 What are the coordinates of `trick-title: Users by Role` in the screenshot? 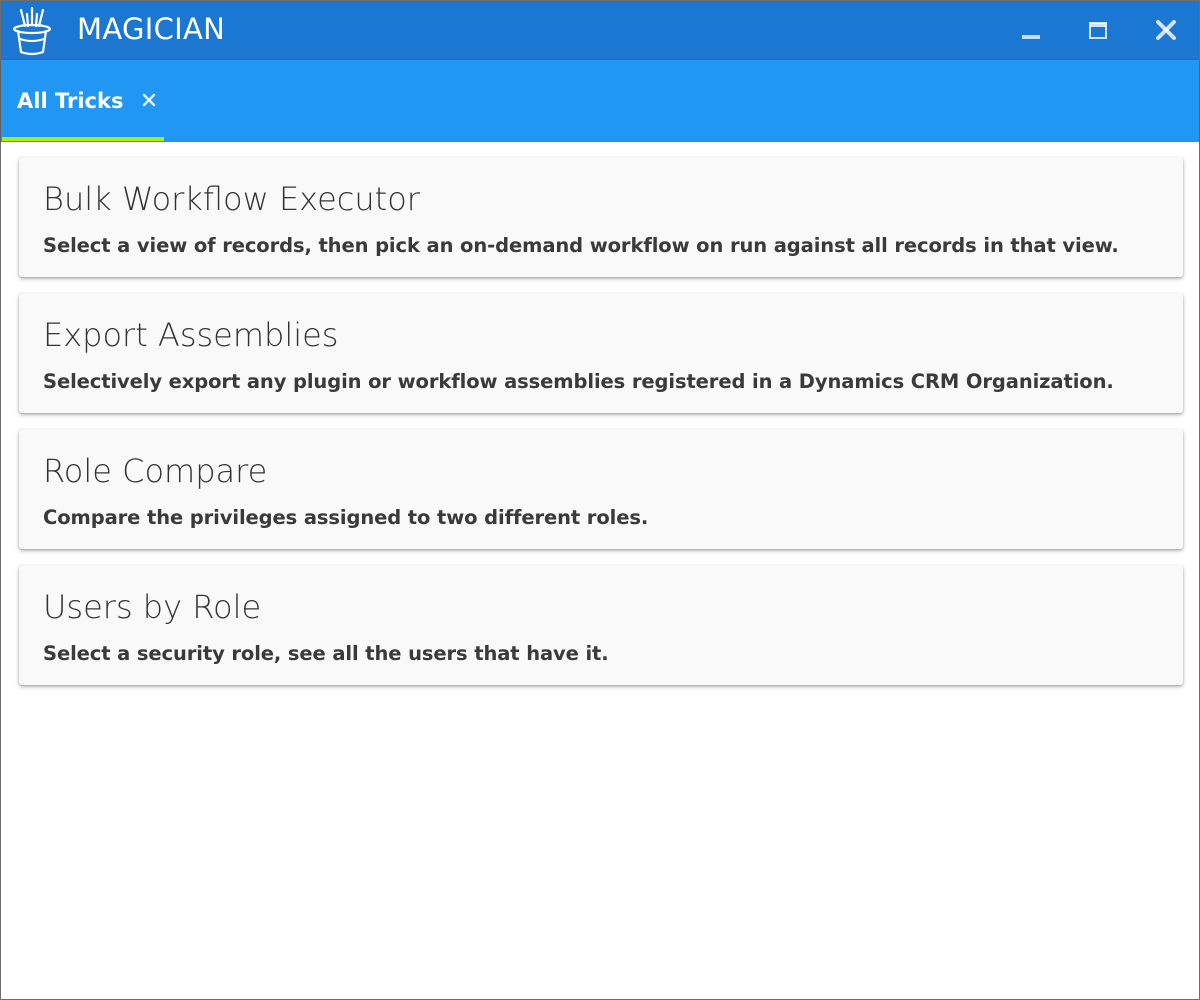 It's located at (152, 607).